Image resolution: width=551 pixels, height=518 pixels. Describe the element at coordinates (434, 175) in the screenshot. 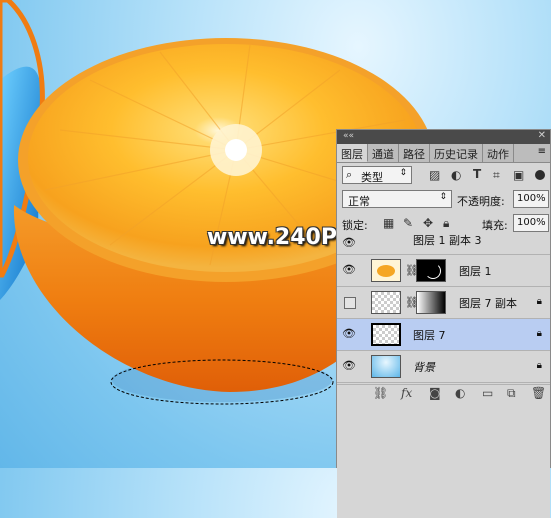

I see `pixel-filter-icon: ▨` at that location.